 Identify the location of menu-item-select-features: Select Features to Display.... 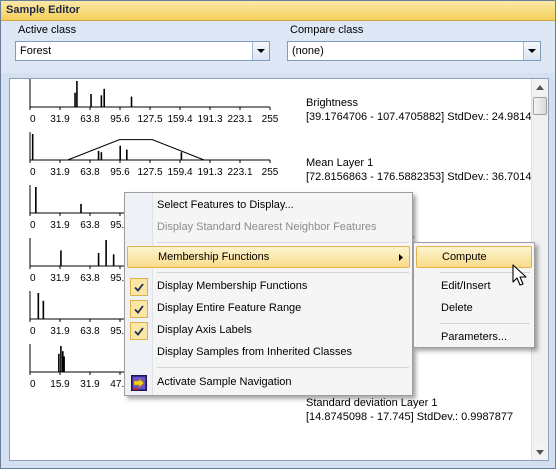
(268, 206).